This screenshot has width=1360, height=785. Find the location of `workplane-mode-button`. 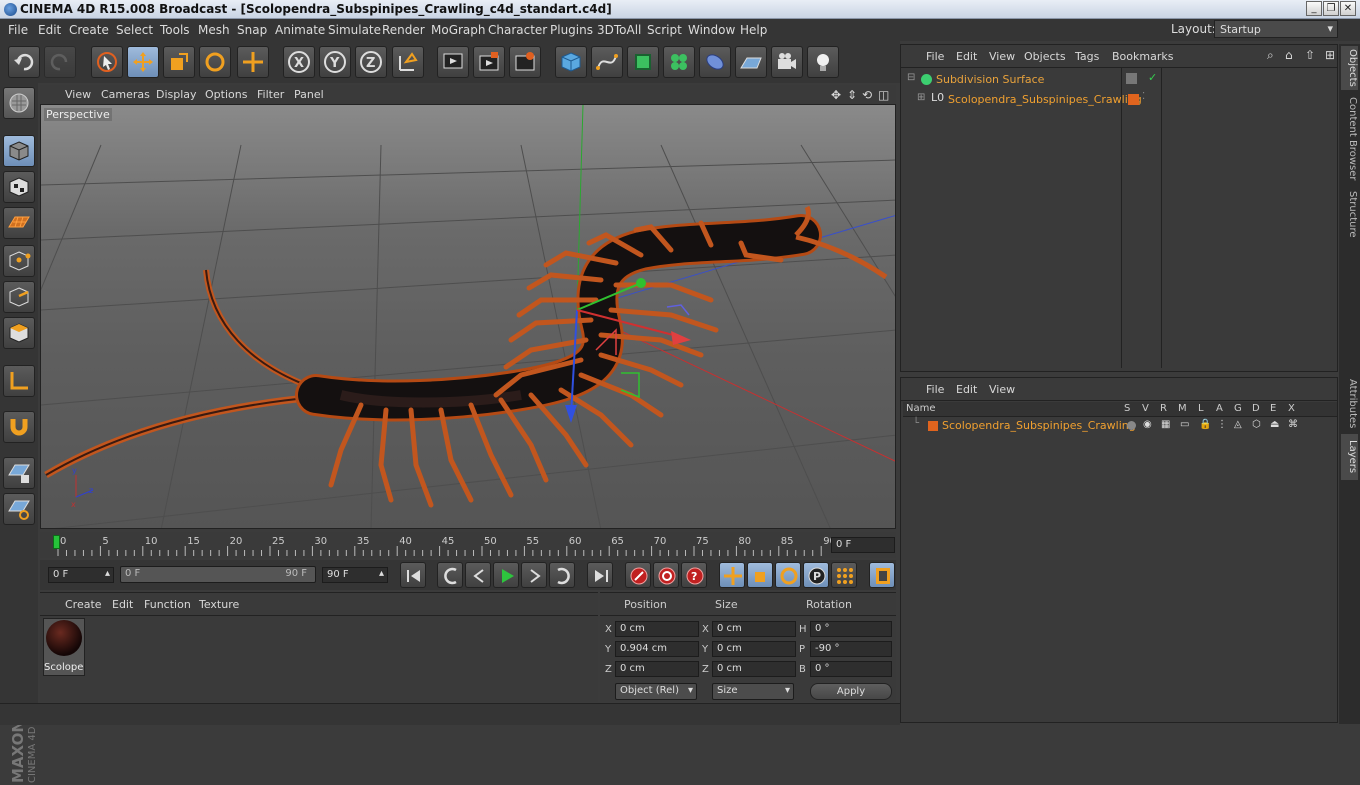

workplane-mode-button is located at coordinates (19, 223).